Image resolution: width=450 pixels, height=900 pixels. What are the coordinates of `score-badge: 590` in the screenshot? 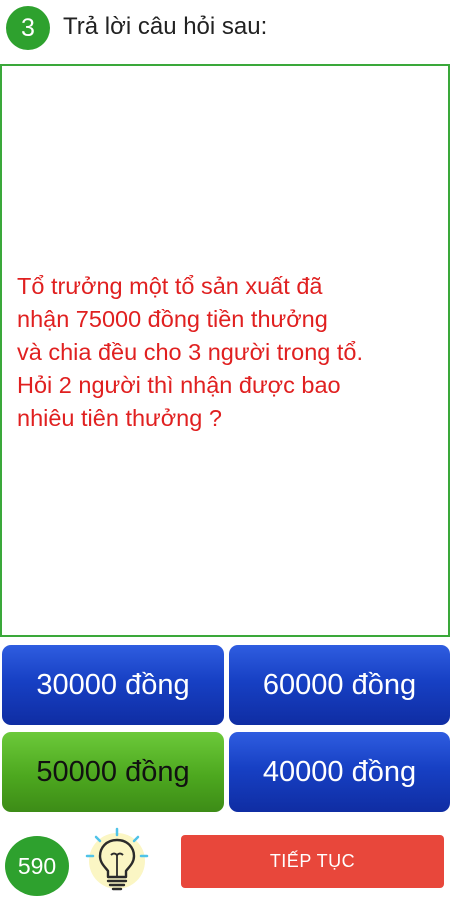 It's located at (37, 866).